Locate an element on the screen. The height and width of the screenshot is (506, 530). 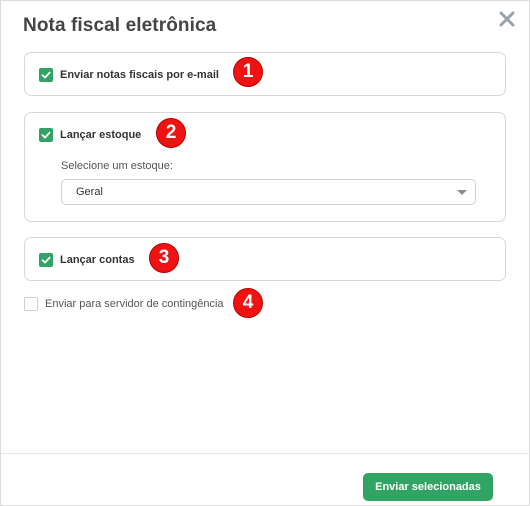
email-checkbox is located at coordinates (46, 75).